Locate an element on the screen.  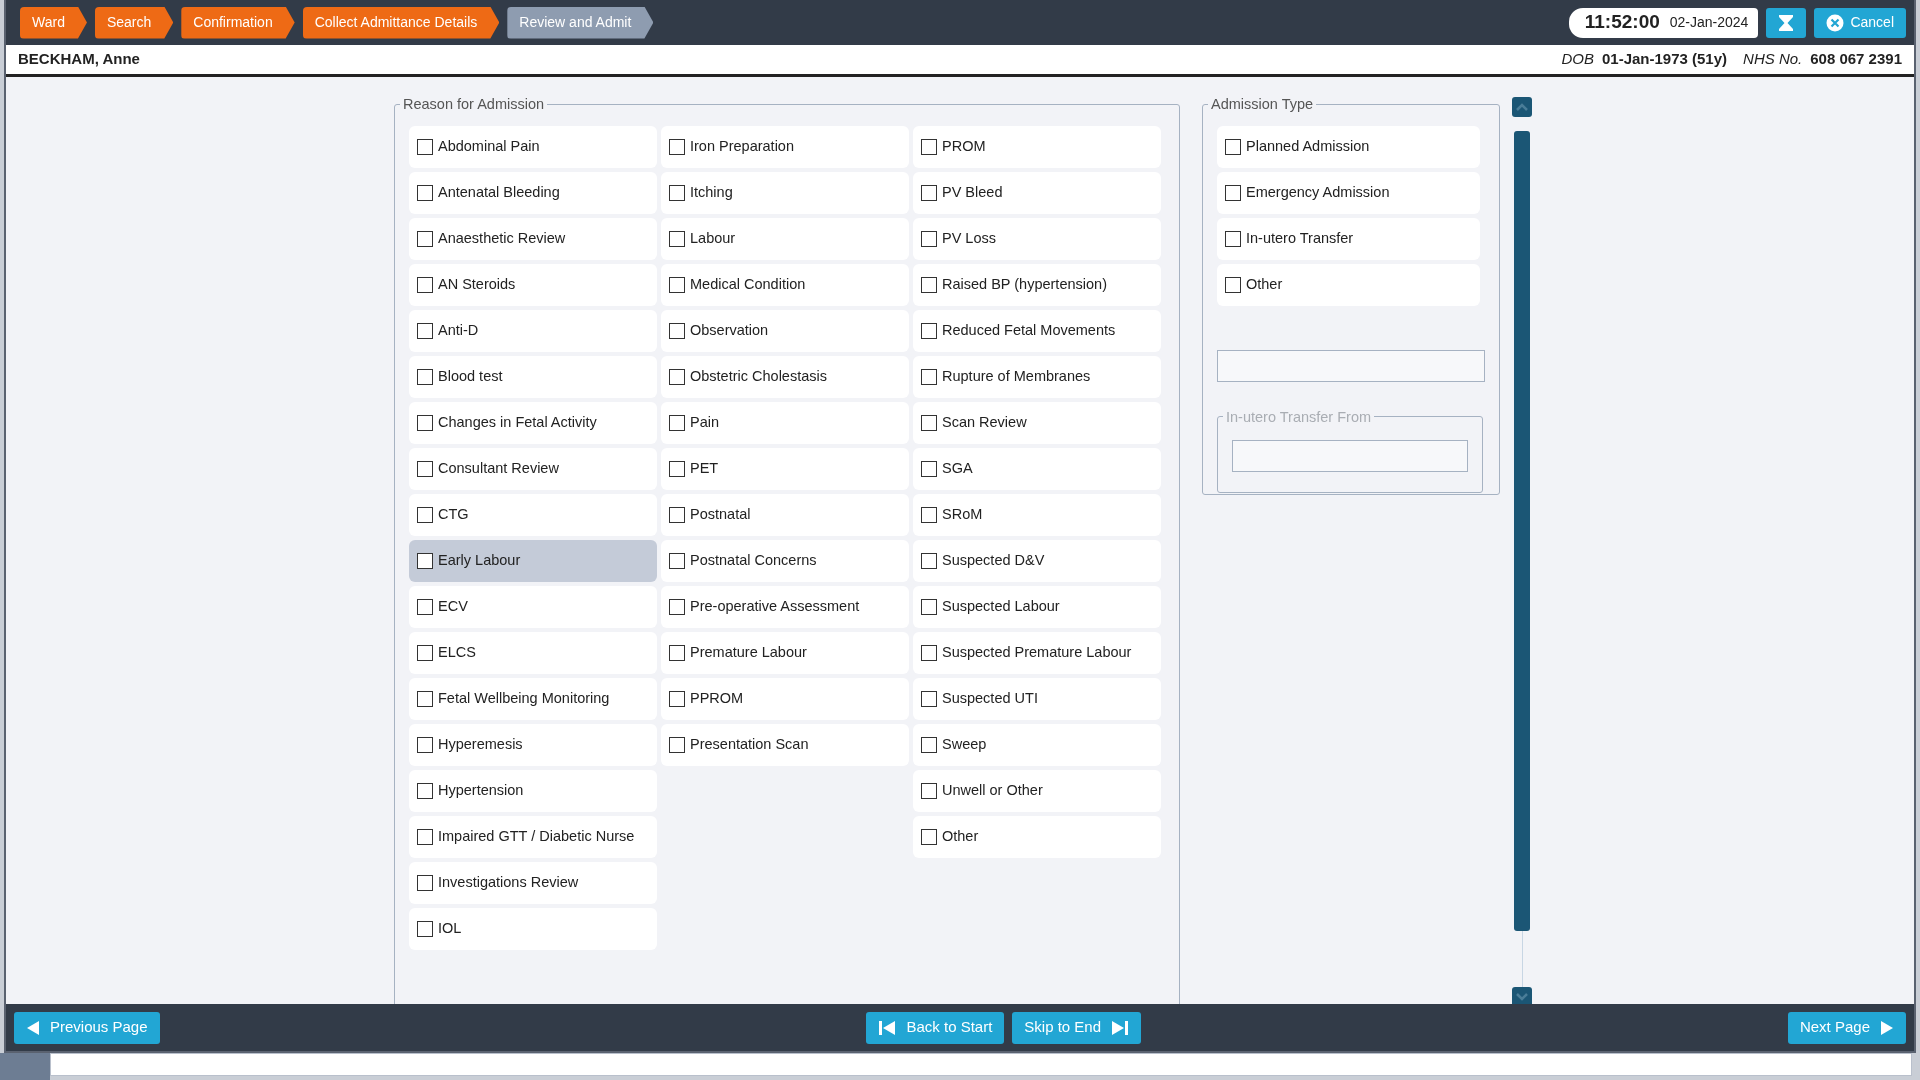
checkbox-option: Antenatal Bleeding is located at coordinates (533, 192).